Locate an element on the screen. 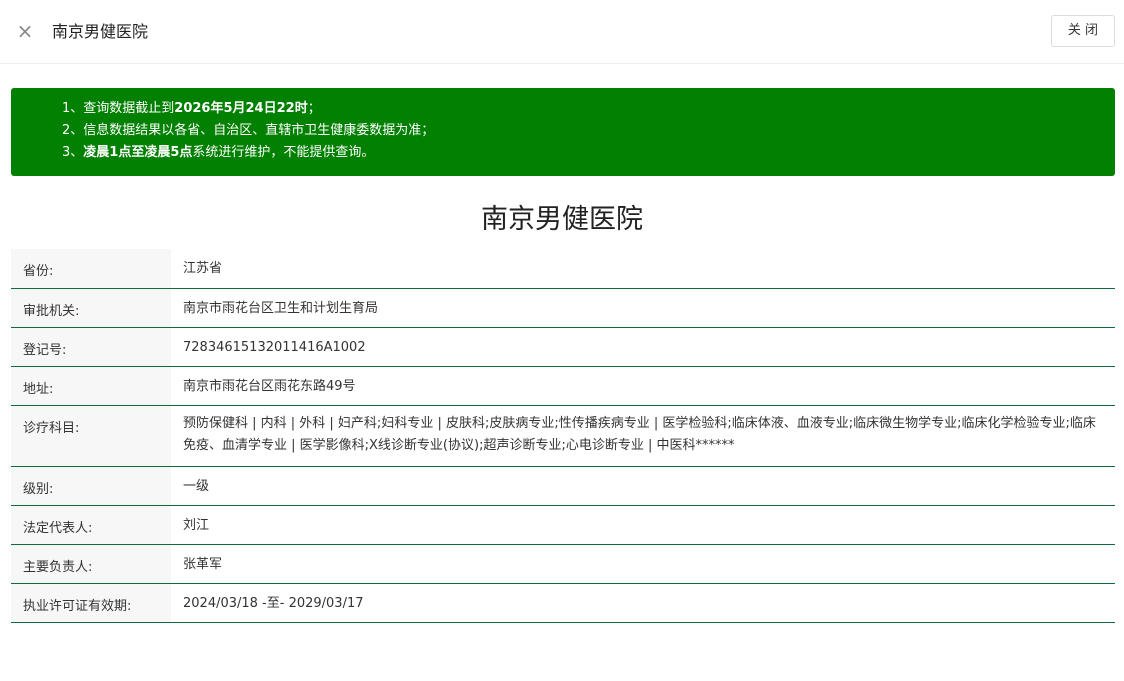 This screenshot has width=1124, height=681. table-row: 地址: 南京市雨花台区雨花东路49号 is located at coordinates (563, 386).